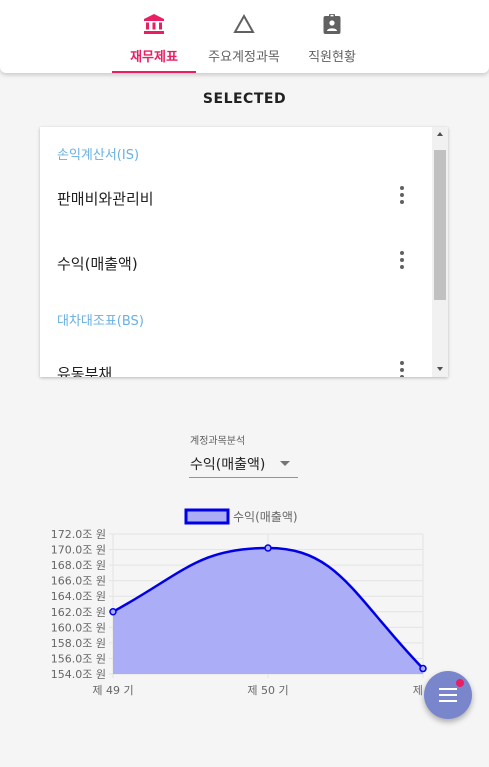 Image resolution: width=489 pixels, height=767 pixels. What do you see at coordinates (268, 611) in the screenshot?
I see `series-area` at bounding box center [268, 611].